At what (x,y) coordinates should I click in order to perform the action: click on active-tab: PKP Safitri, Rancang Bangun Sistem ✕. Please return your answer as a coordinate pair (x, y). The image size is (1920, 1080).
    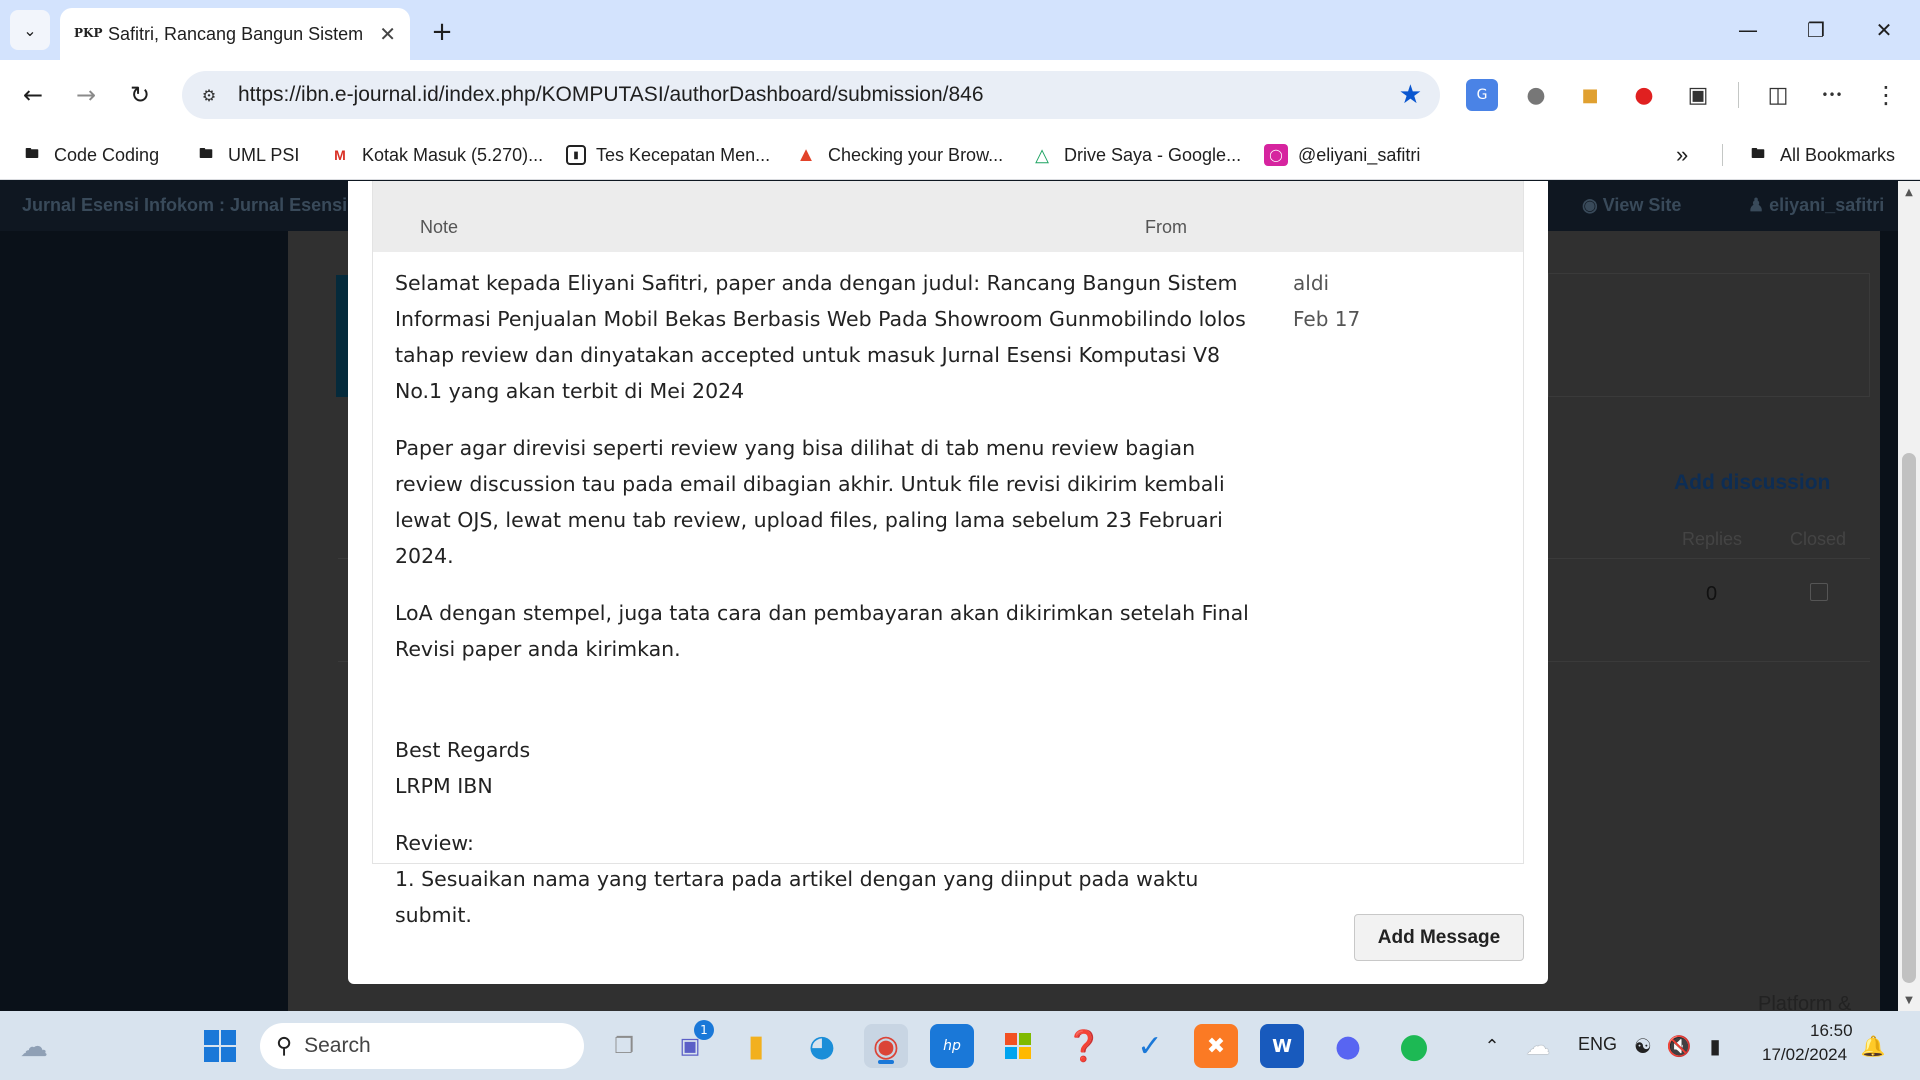
    Looking at the image, I should click on (235, 34).